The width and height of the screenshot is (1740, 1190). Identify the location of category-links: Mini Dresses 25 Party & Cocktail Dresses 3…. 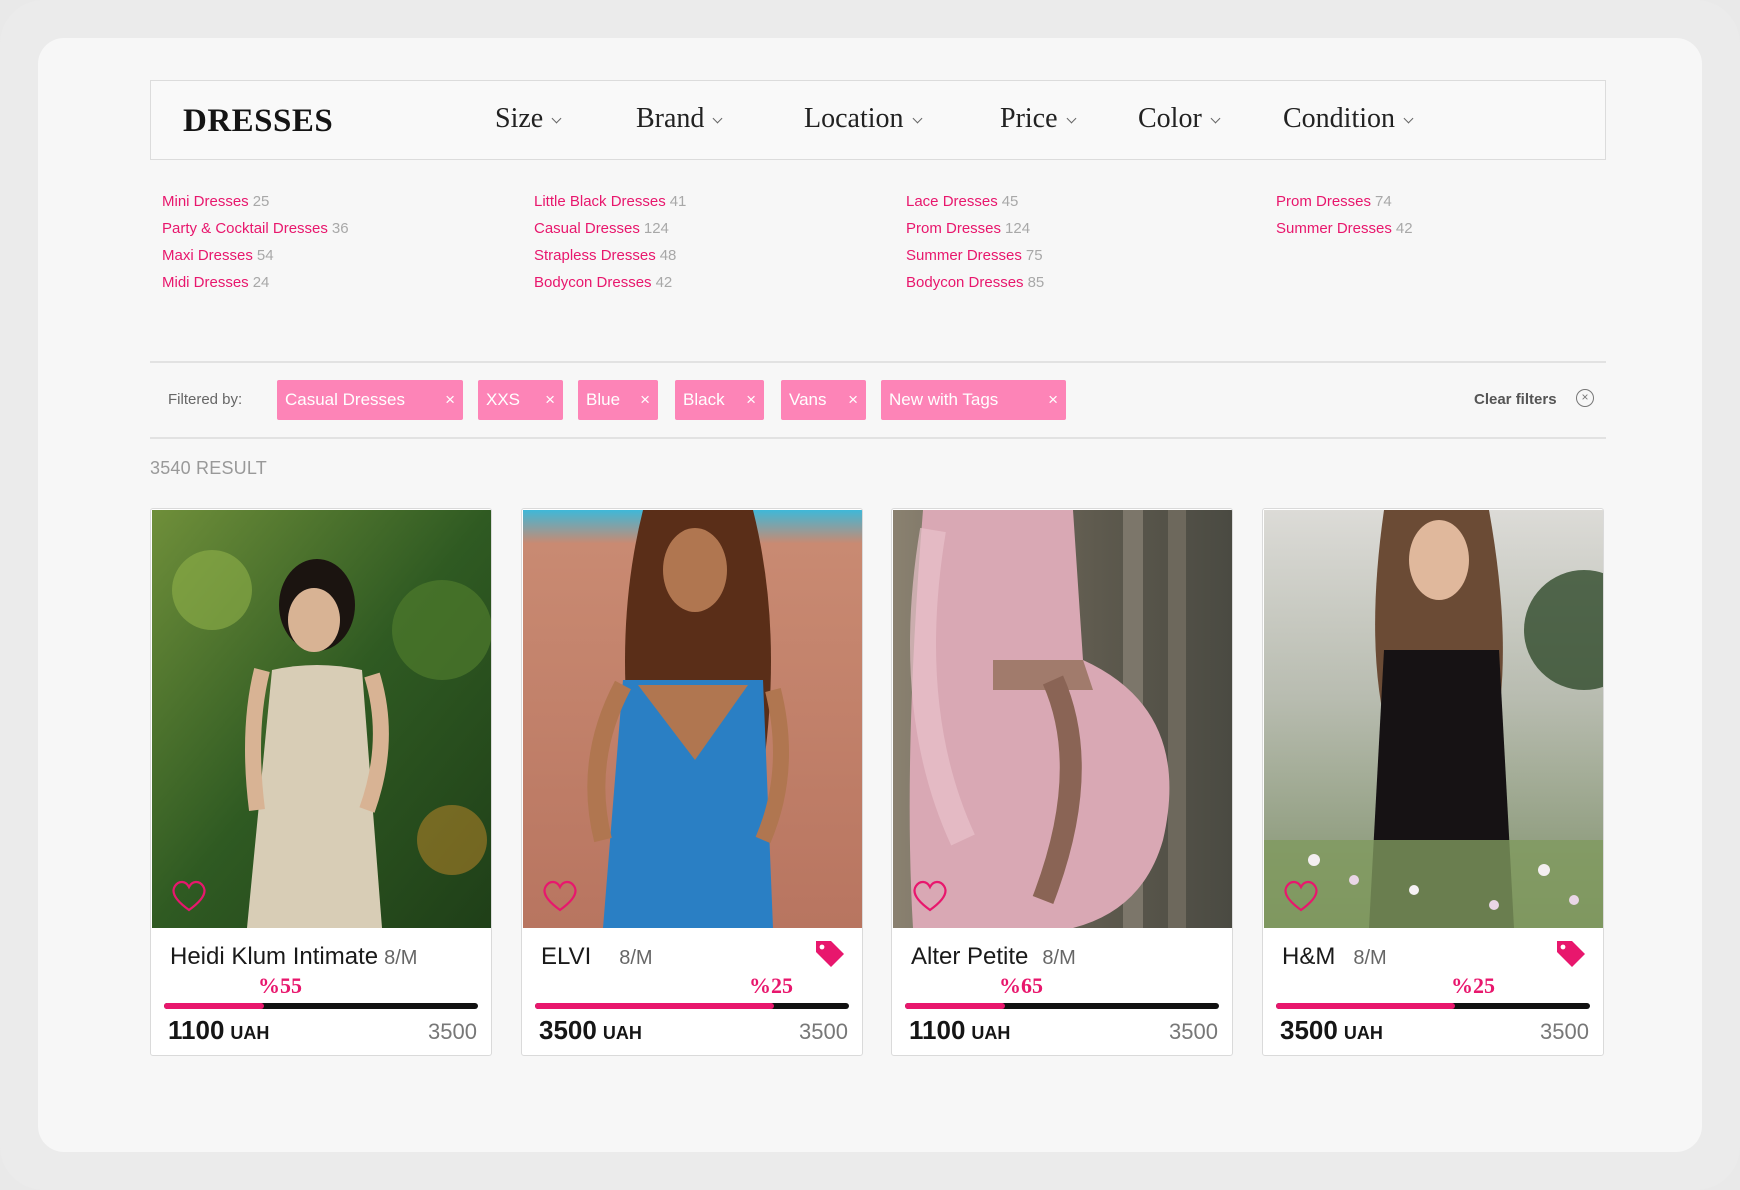
(878, 243).